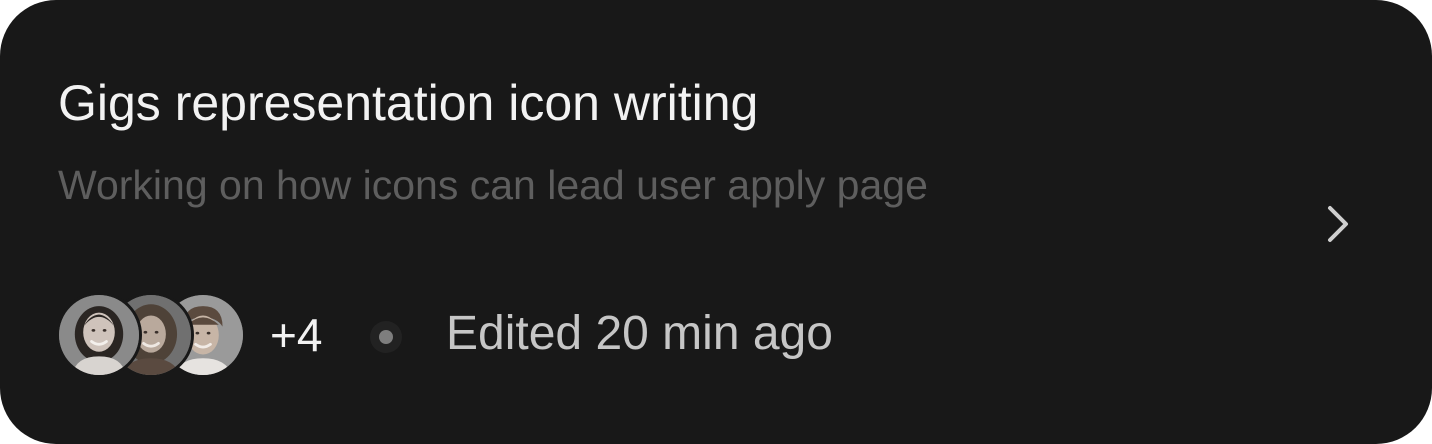  Describe the element at coordinates (99, 335) in the screenshot. I see `avatar` at that location.